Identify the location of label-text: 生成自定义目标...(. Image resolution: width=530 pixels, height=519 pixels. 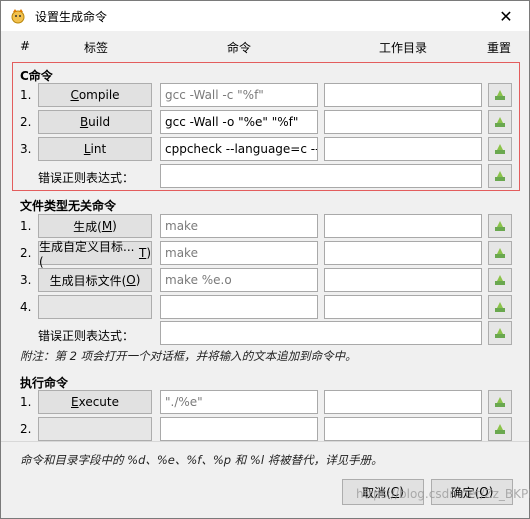
(87, 254).